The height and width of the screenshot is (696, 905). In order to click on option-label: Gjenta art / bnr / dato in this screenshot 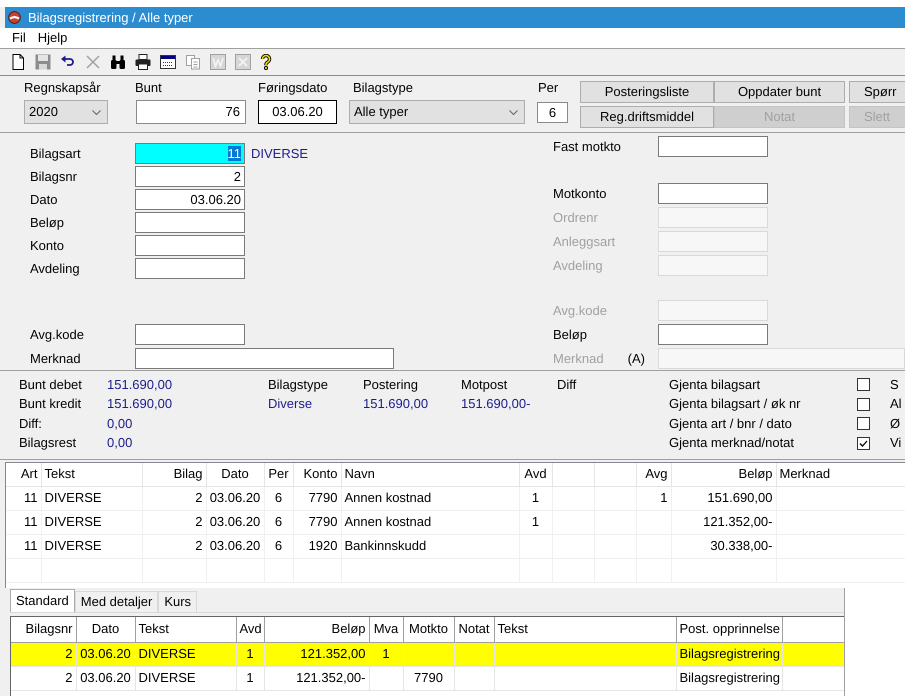, I will do `click(730, 424)`.